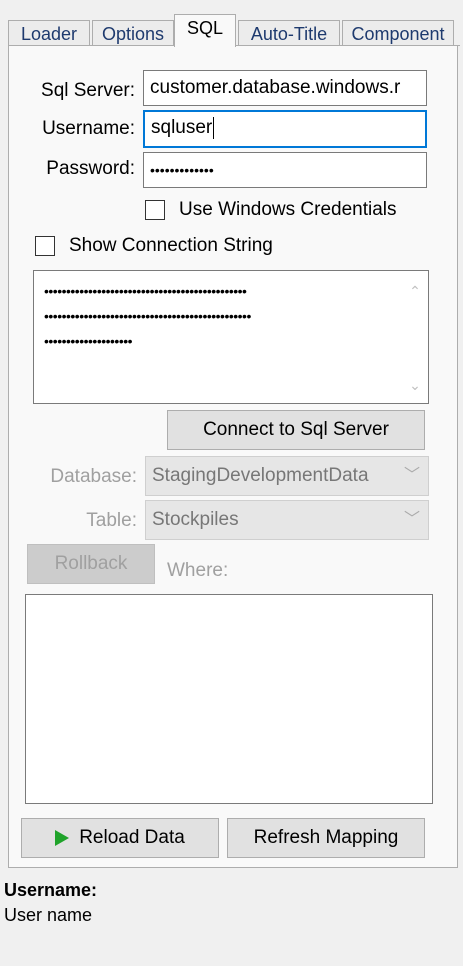 The image size is (463, 966). Describe the element at coordinates (198, 570) in the screenshot. I see `where-label: Where:` at that location.